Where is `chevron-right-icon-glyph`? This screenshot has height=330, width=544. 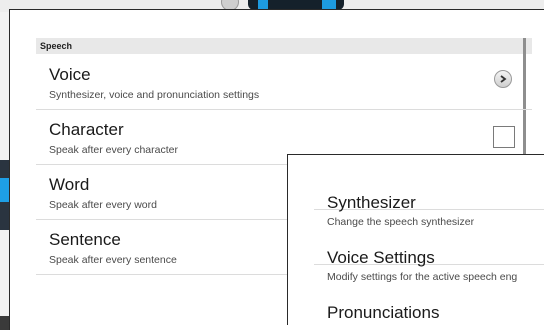 chevron-right-icon-glyph is located at coordinates (503, 79).